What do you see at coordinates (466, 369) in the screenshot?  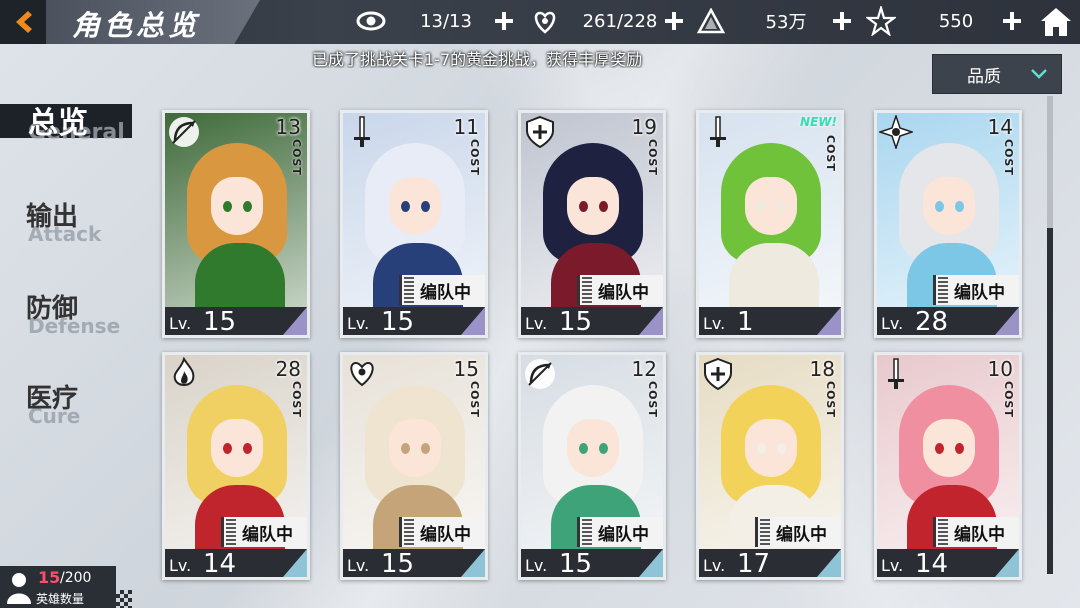 I see `cost-value: 15` at bounding box center [466, 369].